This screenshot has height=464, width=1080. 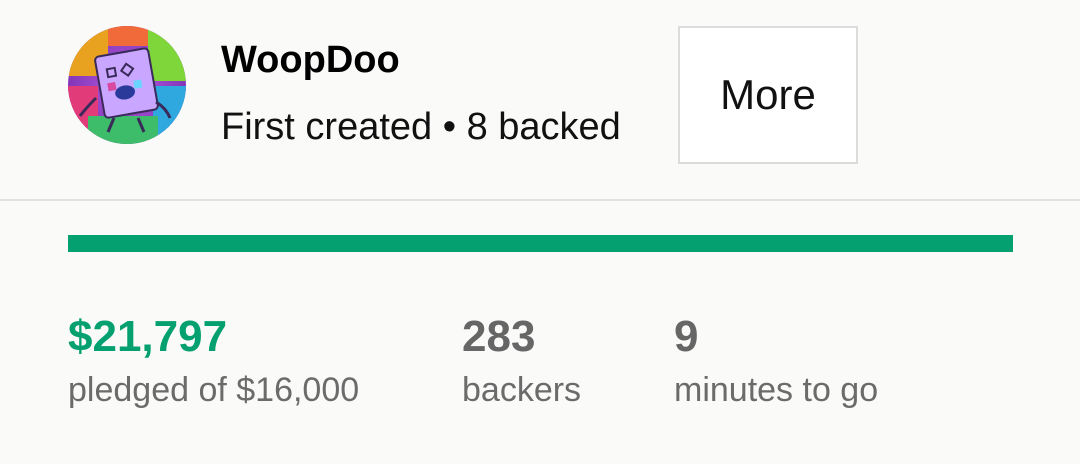 I want to click on funding-progress-bar, so click(x=540, y=243).